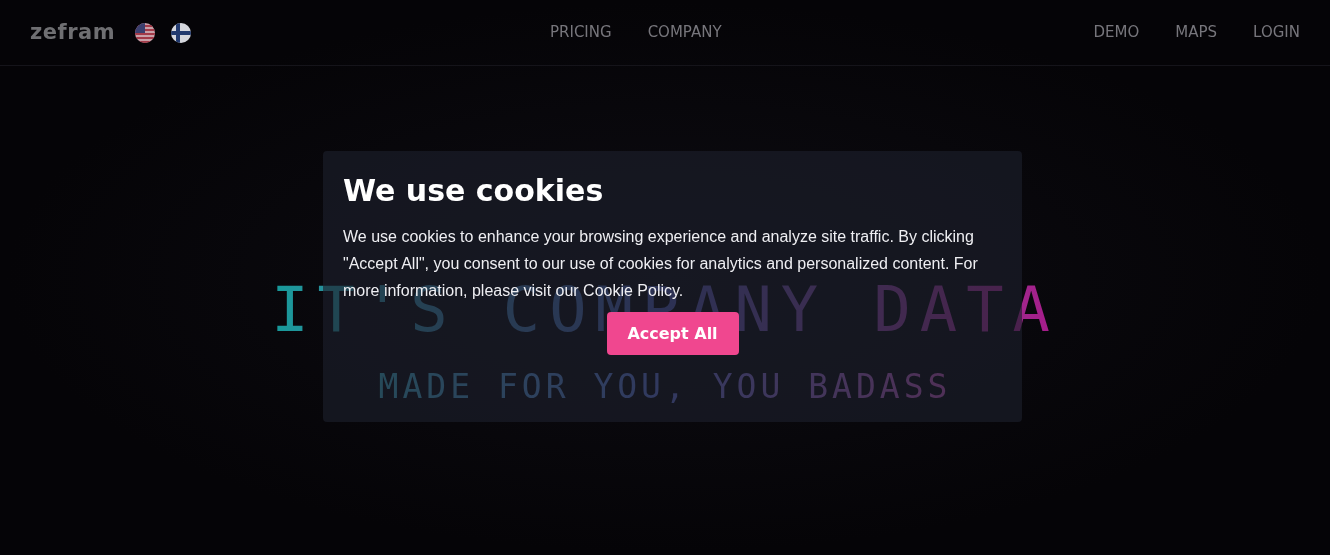 The width and height of the screenshot is (1330, 555). I want to click on nav-link: COMPANY, so click(684, 32).